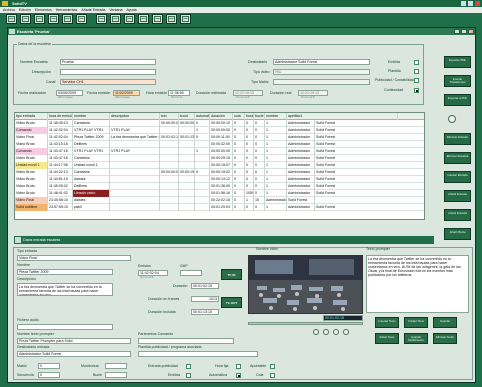 This screenshot has height=387, width=482. I want to click on descripcion-field, so click(108, 72).